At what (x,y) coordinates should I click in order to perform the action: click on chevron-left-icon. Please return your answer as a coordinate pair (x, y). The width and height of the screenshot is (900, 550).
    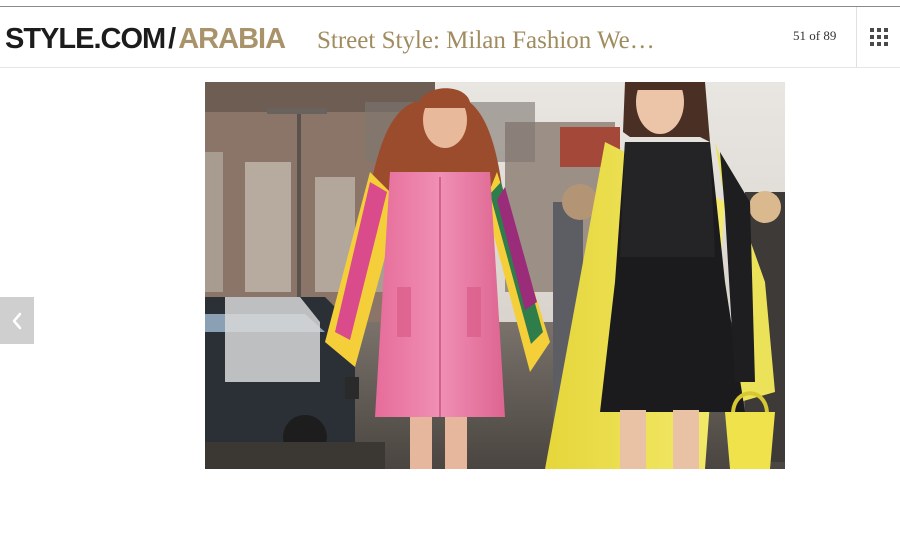
    Looking at the image, I should click on (17, 320).